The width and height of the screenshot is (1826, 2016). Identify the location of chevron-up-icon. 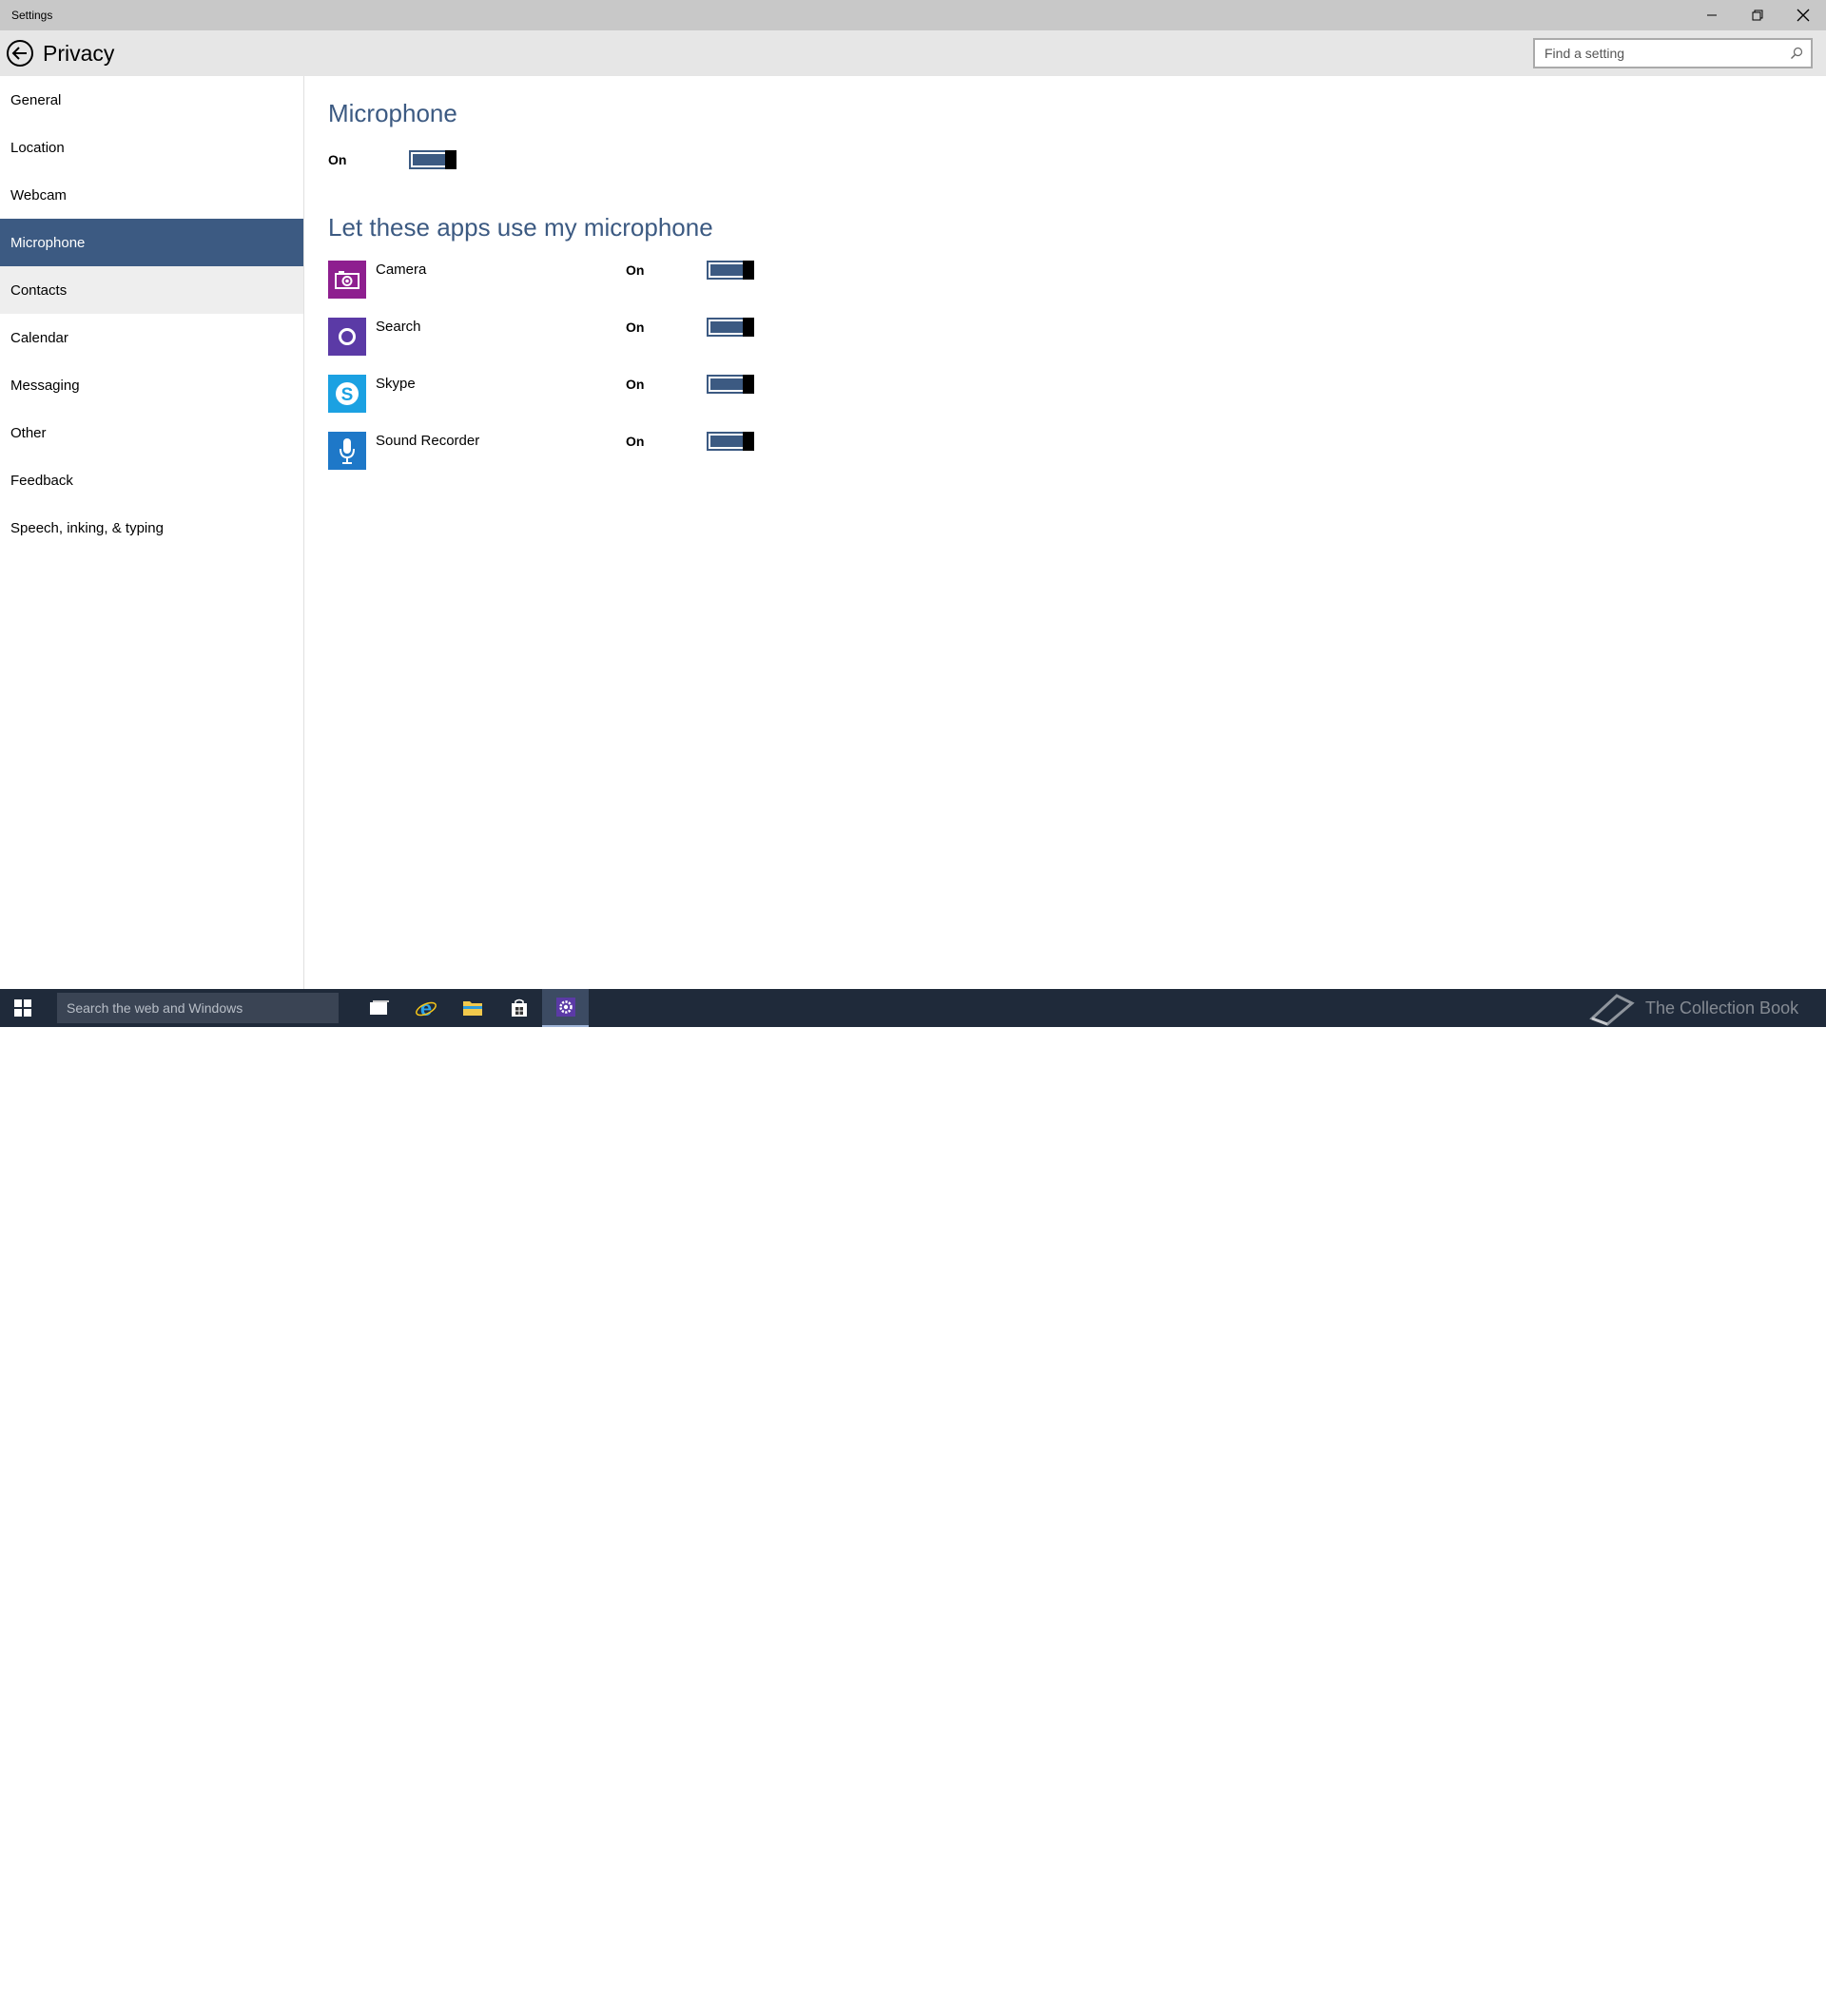
(1681, 1997).